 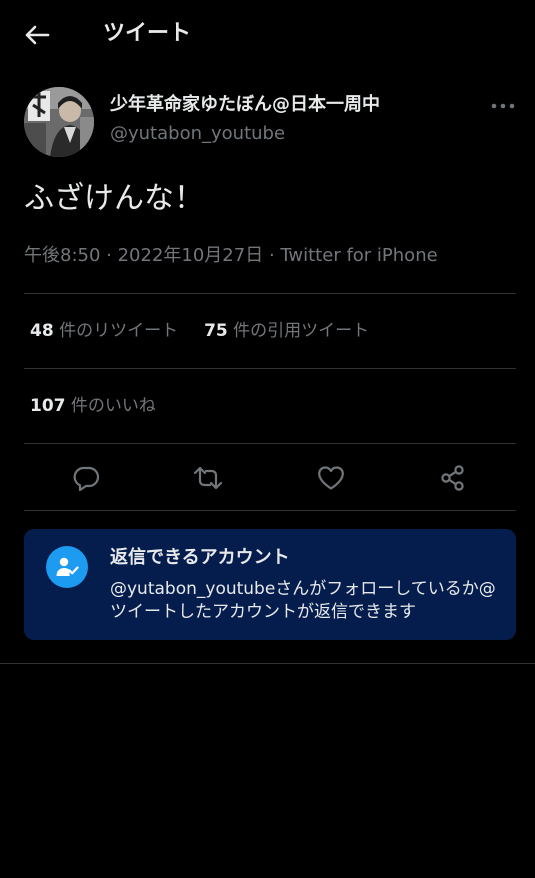 I want to click on arrow-left-icon, so click(x=37, y=35).